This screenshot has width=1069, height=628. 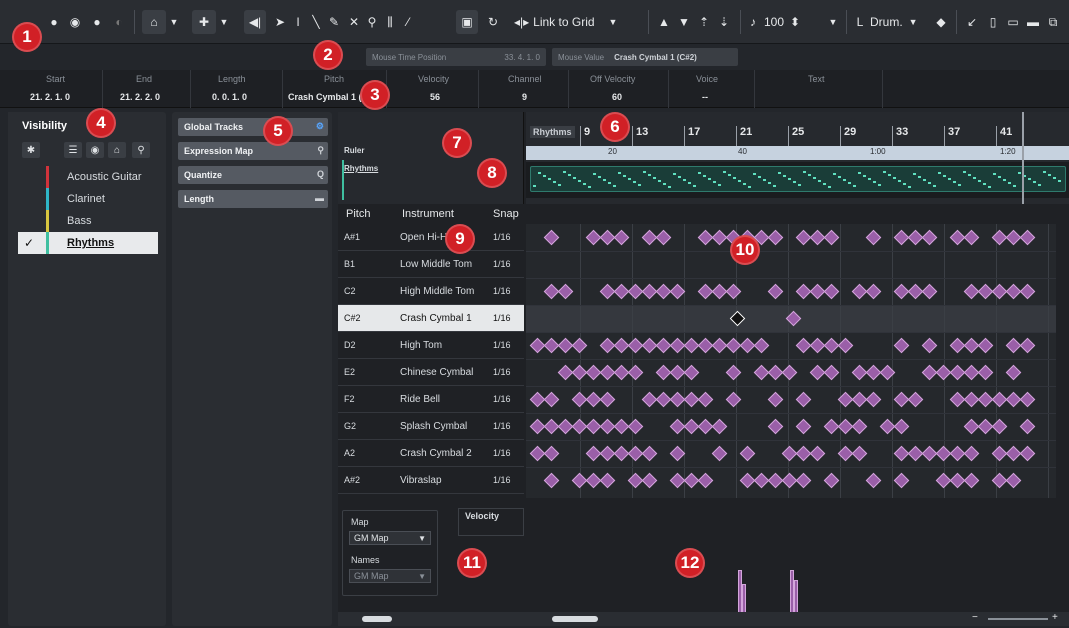 What do you see at coordinates (390, 576) in the screenshot?
I see `names-select: GM Map ▼` at bounding box center [390, 576].